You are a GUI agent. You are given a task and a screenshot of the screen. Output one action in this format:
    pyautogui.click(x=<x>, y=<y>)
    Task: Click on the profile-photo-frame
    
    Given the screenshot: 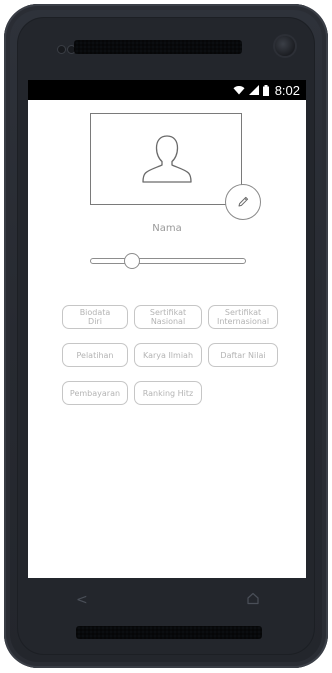 What is the action you would take?
    pyautogui.click(x=166, y=159)
    